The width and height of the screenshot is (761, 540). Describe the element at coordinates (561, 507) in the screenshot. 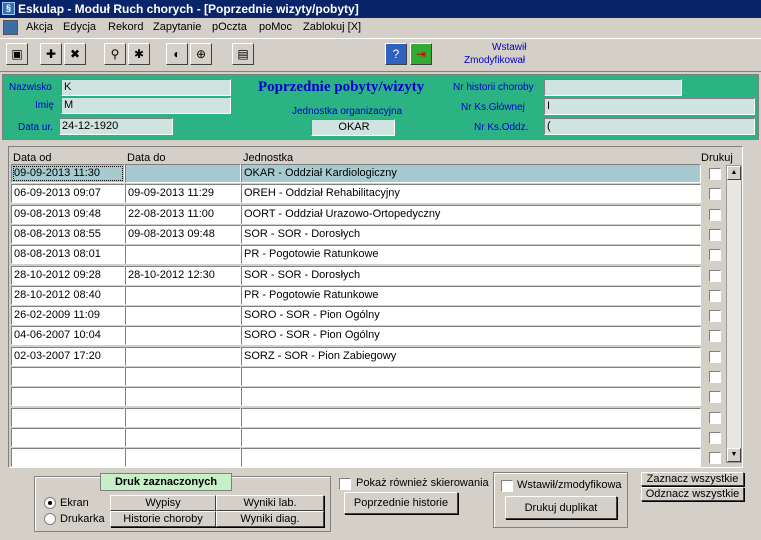

I see `drukuj-duplikat-button: Drukuj duplikat` at that location.